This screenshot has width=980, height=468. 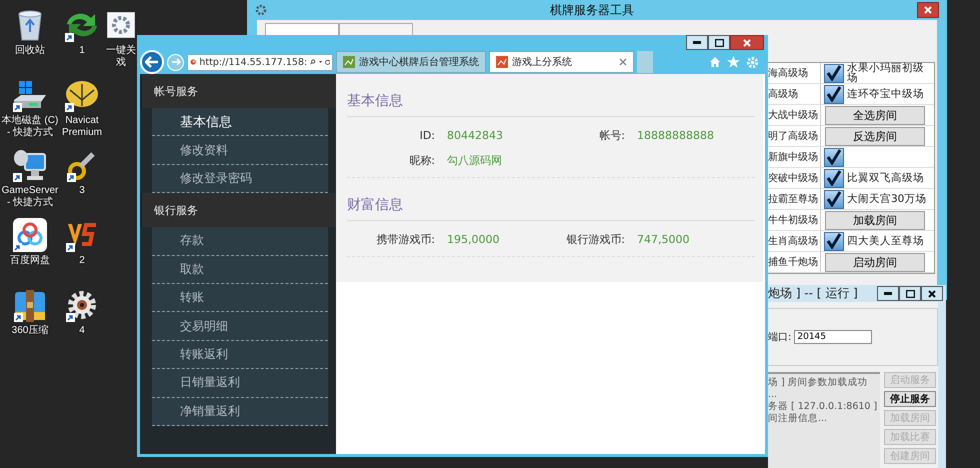 What do you see at coordinates (30, 25) in the screenshot?
I see `recycle-bin-icon` at bounding box center [30, 25].